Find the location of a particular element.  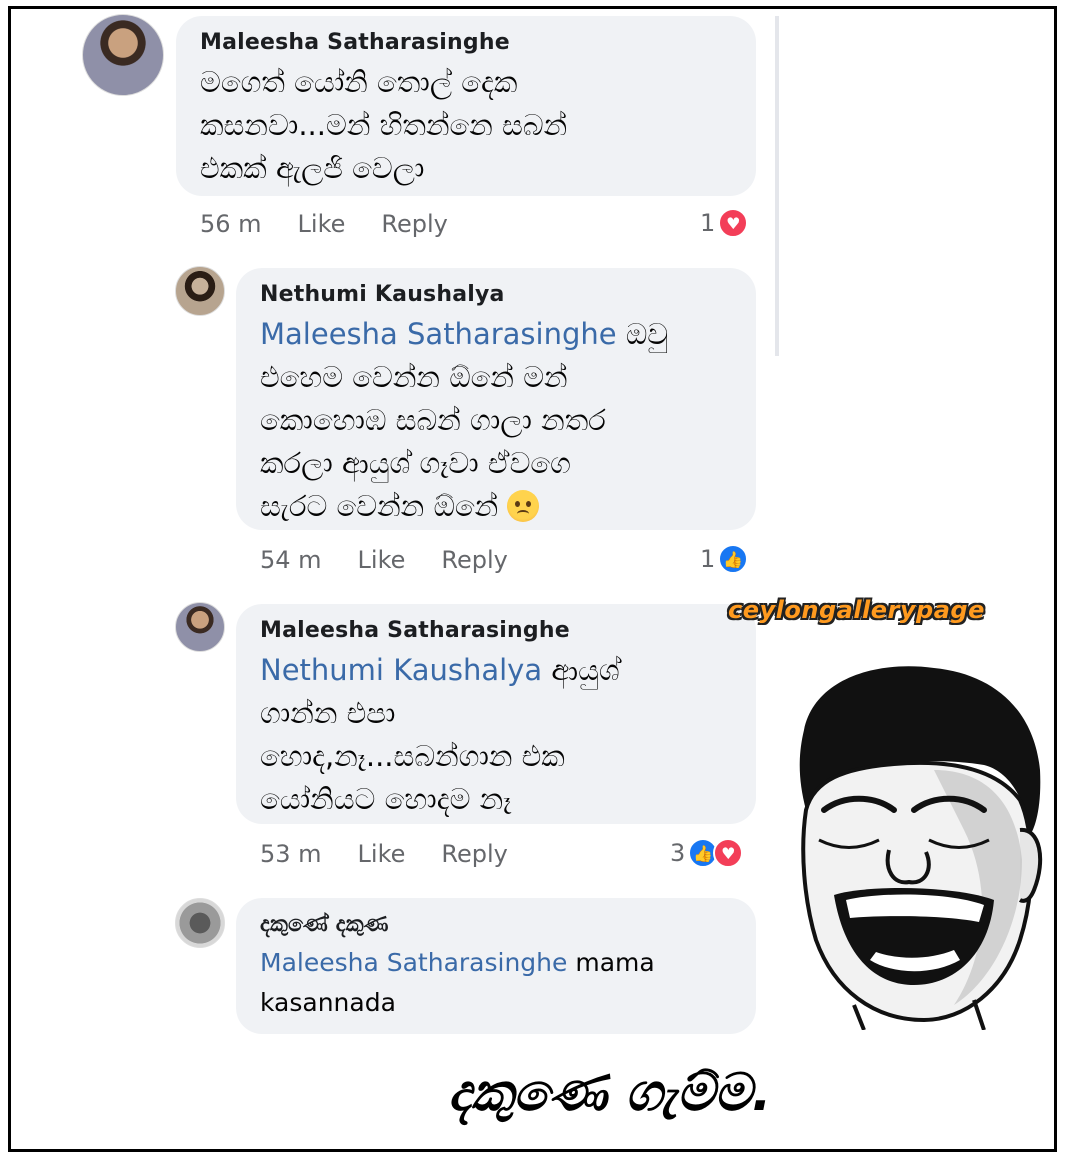

comment-time: 53 m is located at coordinates (291, 854).